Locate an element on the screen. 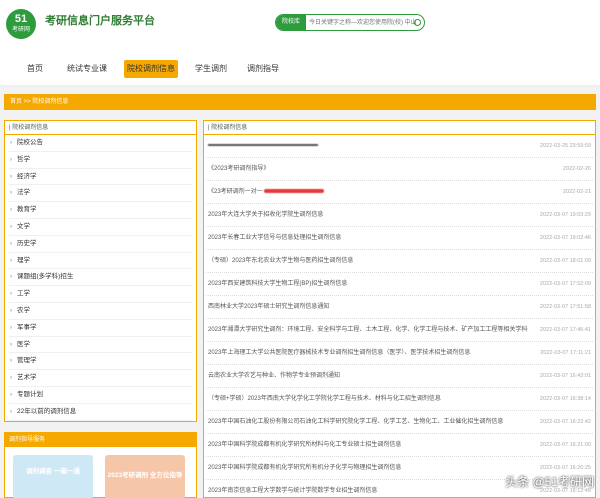  search-scope-select: 院校库 is located at coordinates (291, 22).